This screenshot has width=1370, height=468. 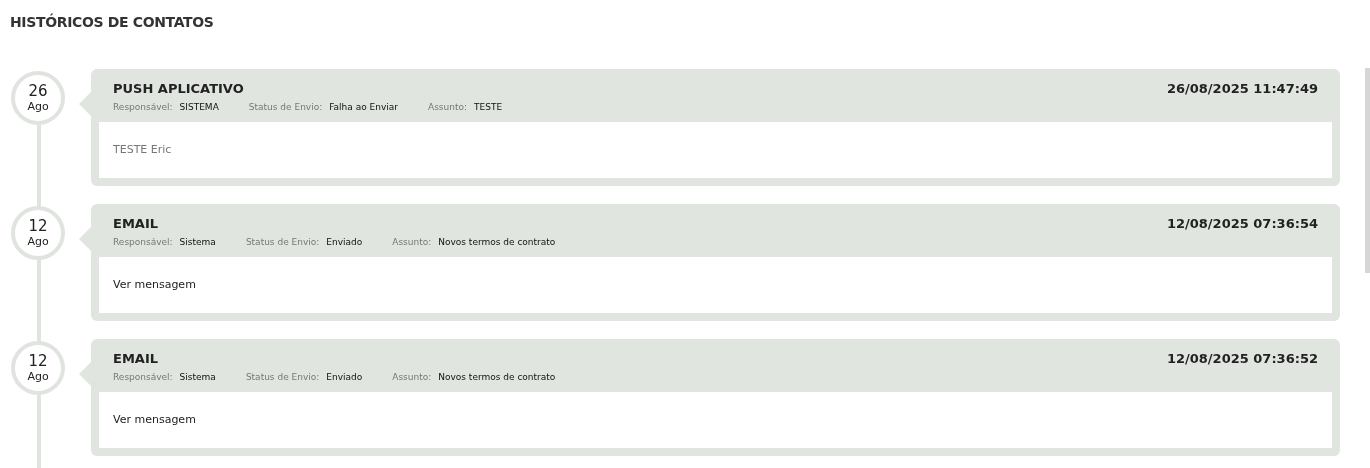 I want to click on datetime: 12/08/2025 07:36:54, so click(x=1242, y=224).